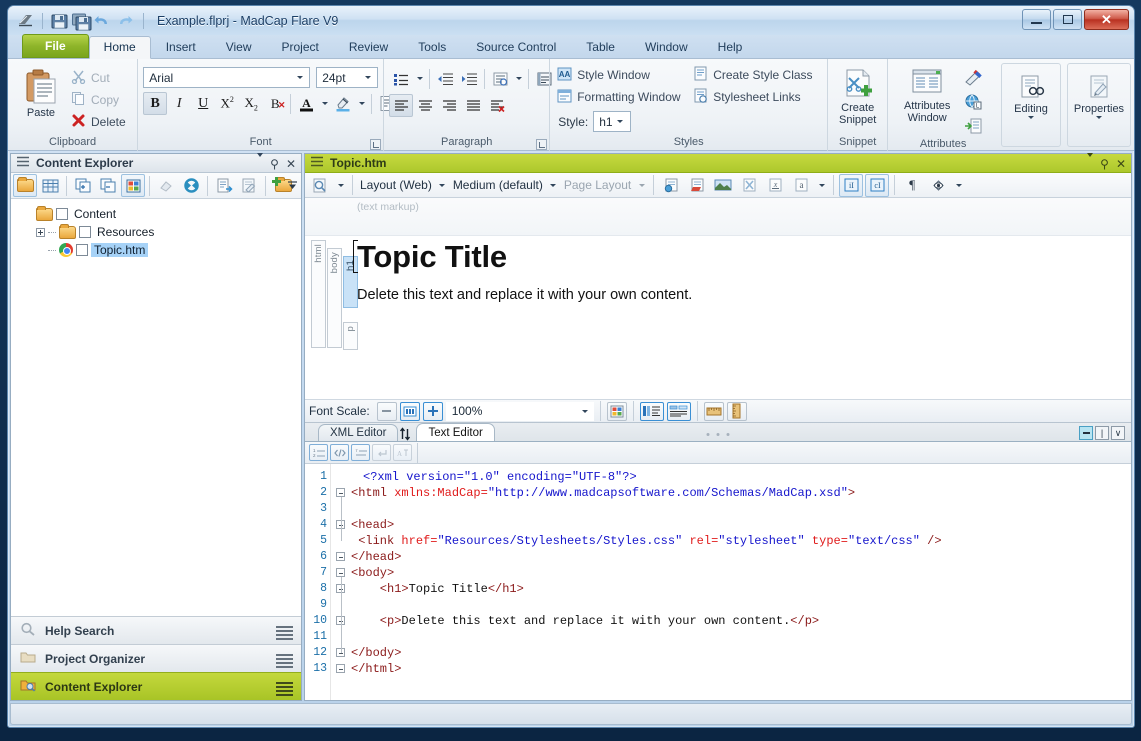 Image resolution: width=1141 pixels, height=741 pixels. Describe the element at coordinates (339, 452) in the screenshot. I see `tag-wrap-icon` at that location.